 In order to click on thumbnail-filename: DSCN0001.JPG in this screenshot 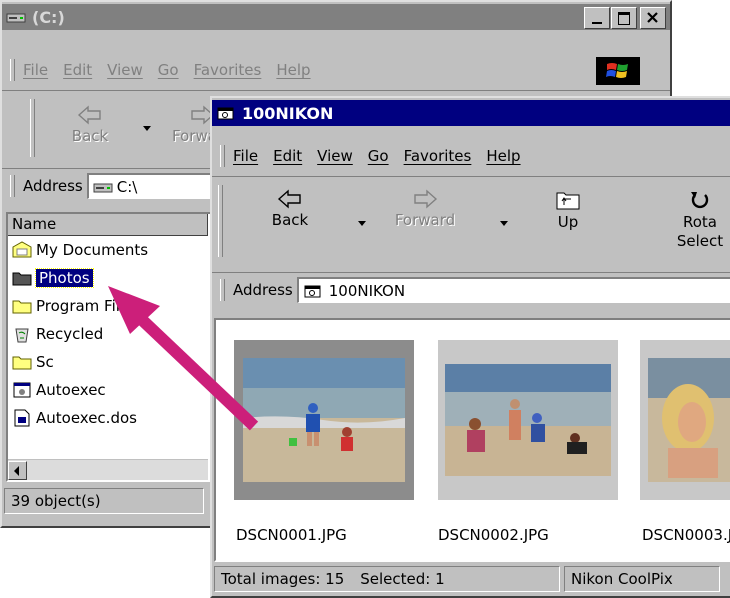, I will do `click(291, 535)`.